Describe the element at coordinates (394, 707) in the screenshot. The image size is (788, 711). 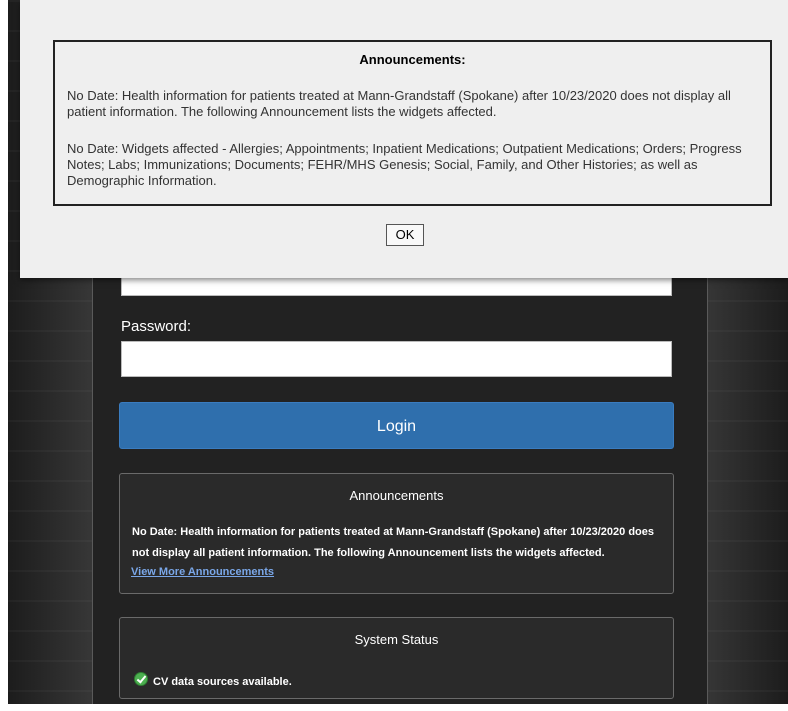
I see `bottom-strip` at that location.